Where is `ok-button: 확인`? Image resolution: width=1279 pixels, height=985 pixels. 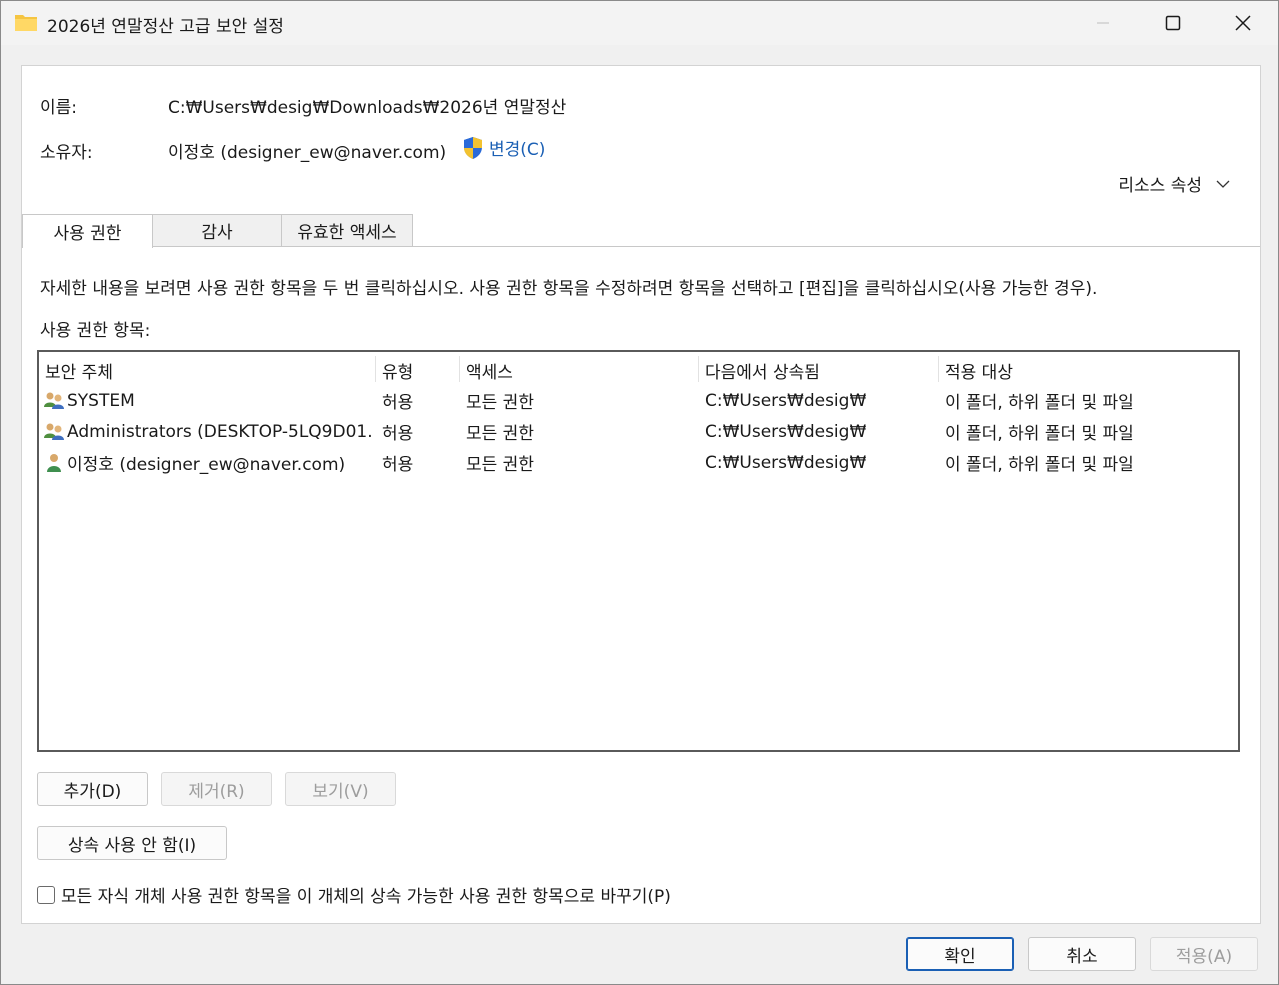 ok-button: 확인 is located at coordinates (960, 954).